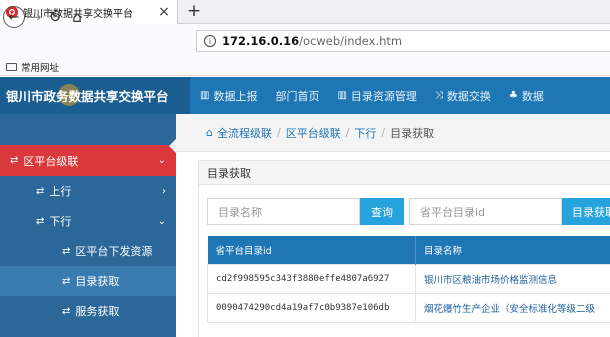 The width and height of the screenshot is (610, 337). I want to click on back-arrow-icon: ←, so click(14, 17).